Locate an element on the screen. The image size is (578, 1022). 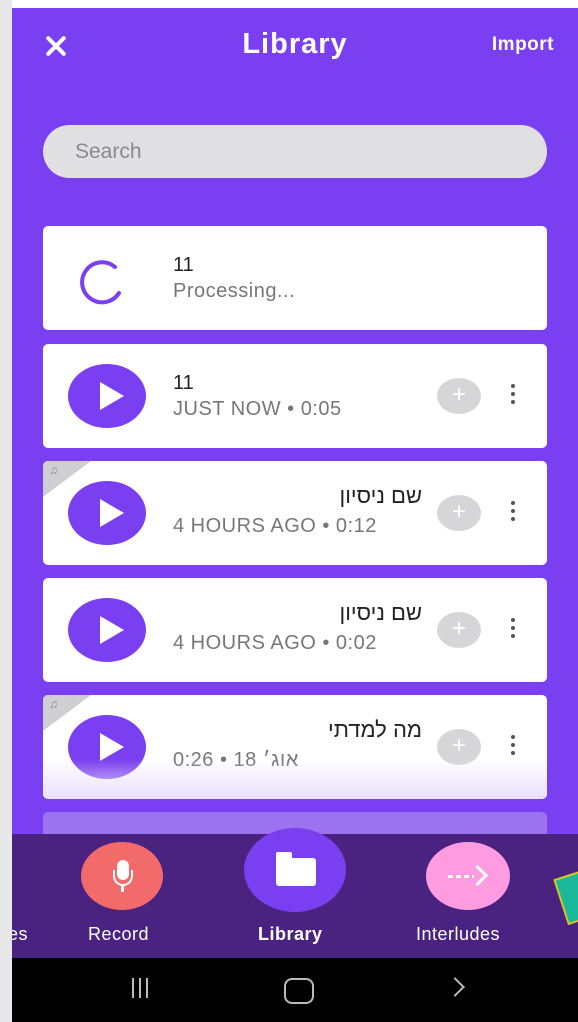
folder-icon is located at coordinates (296, 869).